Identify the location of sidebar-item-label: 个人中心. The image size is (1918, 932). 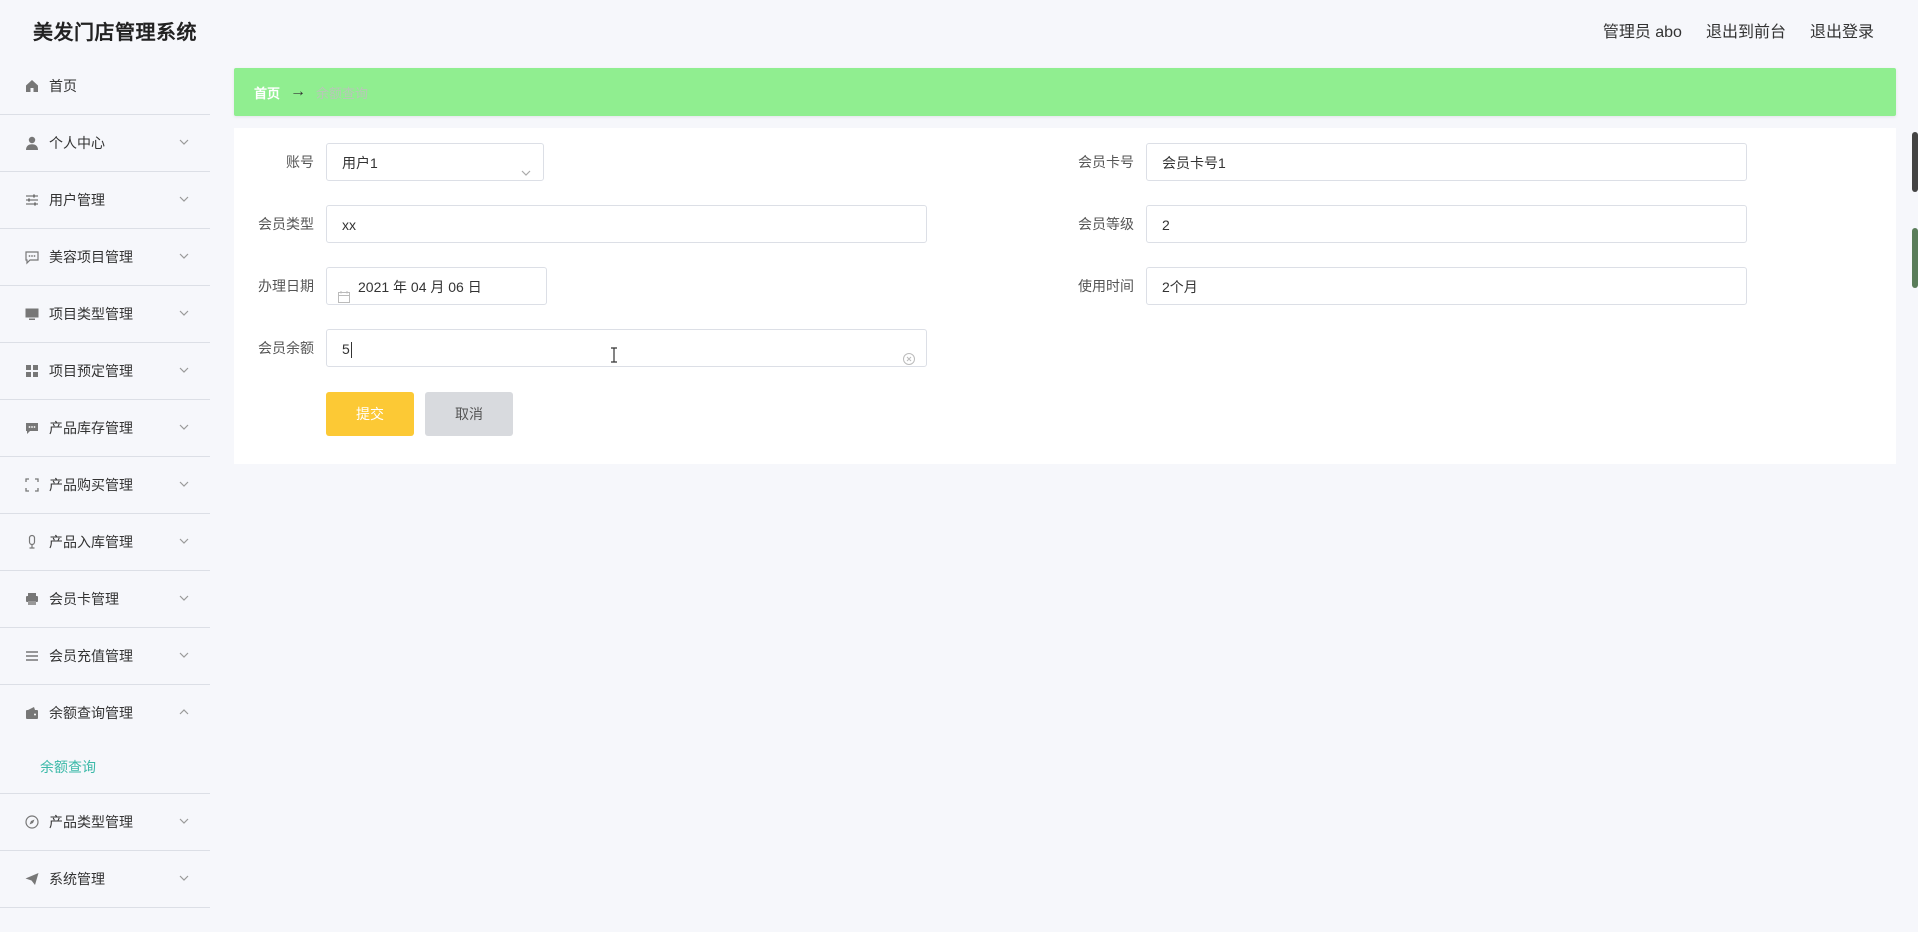
(77, 143).